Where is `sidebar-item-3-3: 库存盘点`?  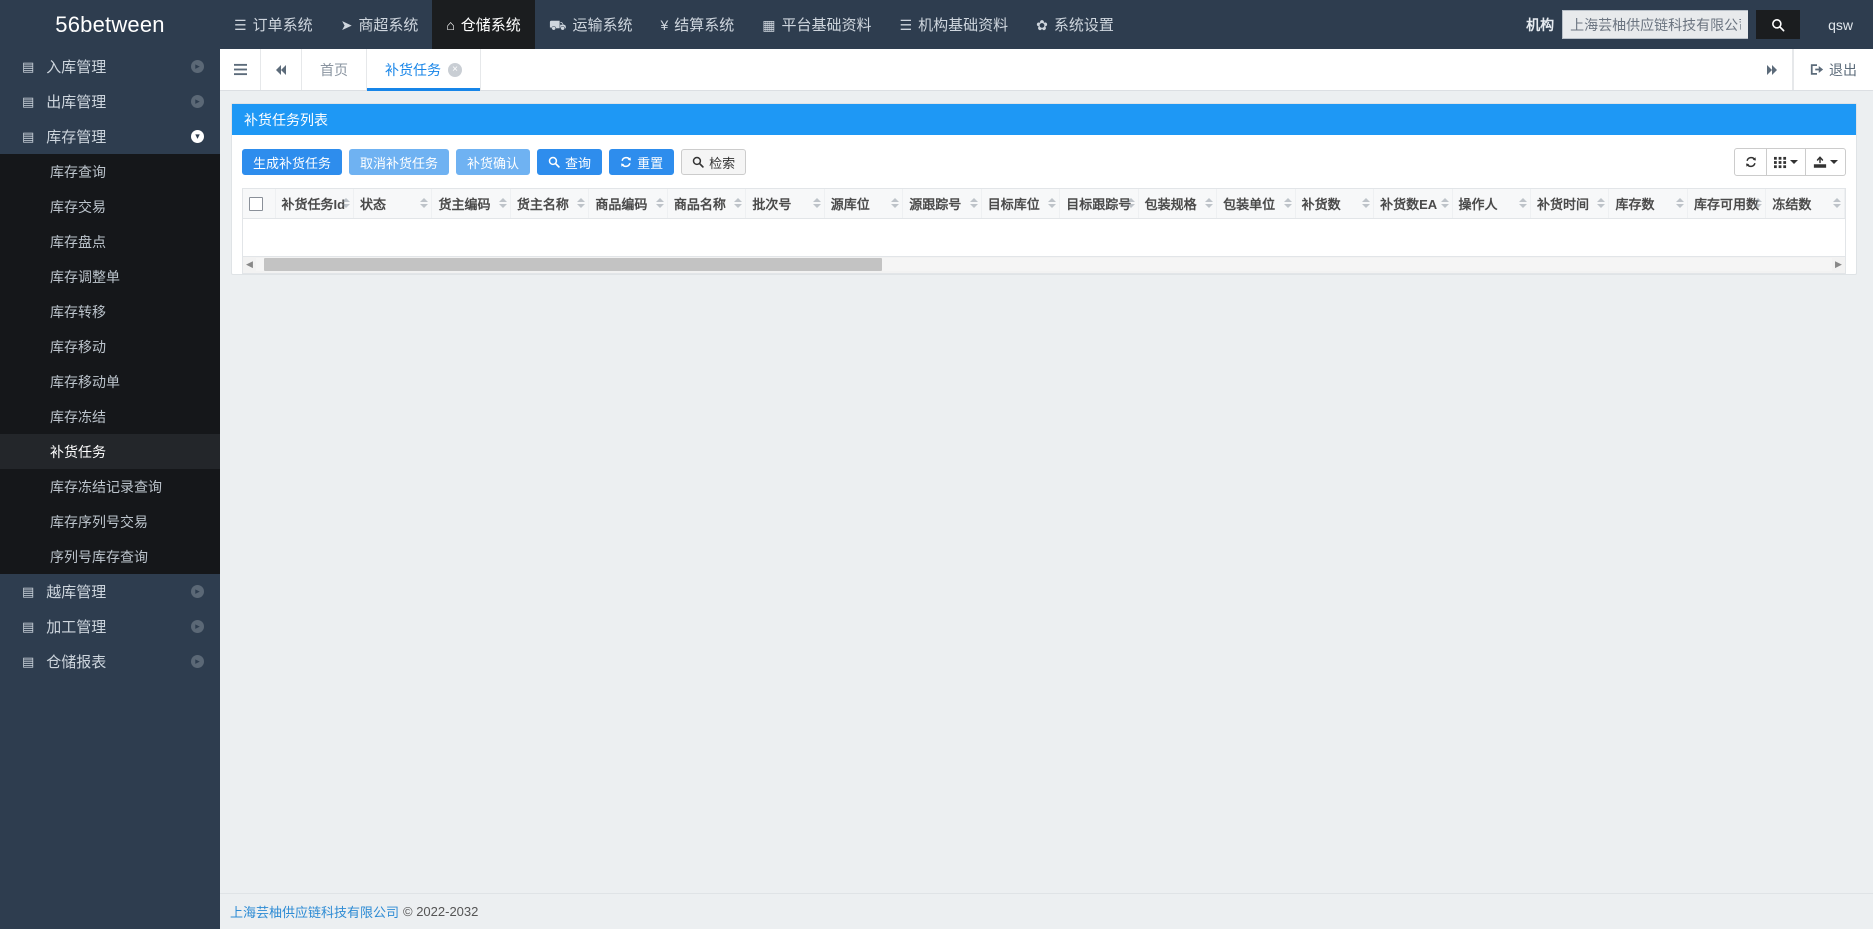
sidebar-item-3-3: 库存盘点 is located at coordinates (110, 241).